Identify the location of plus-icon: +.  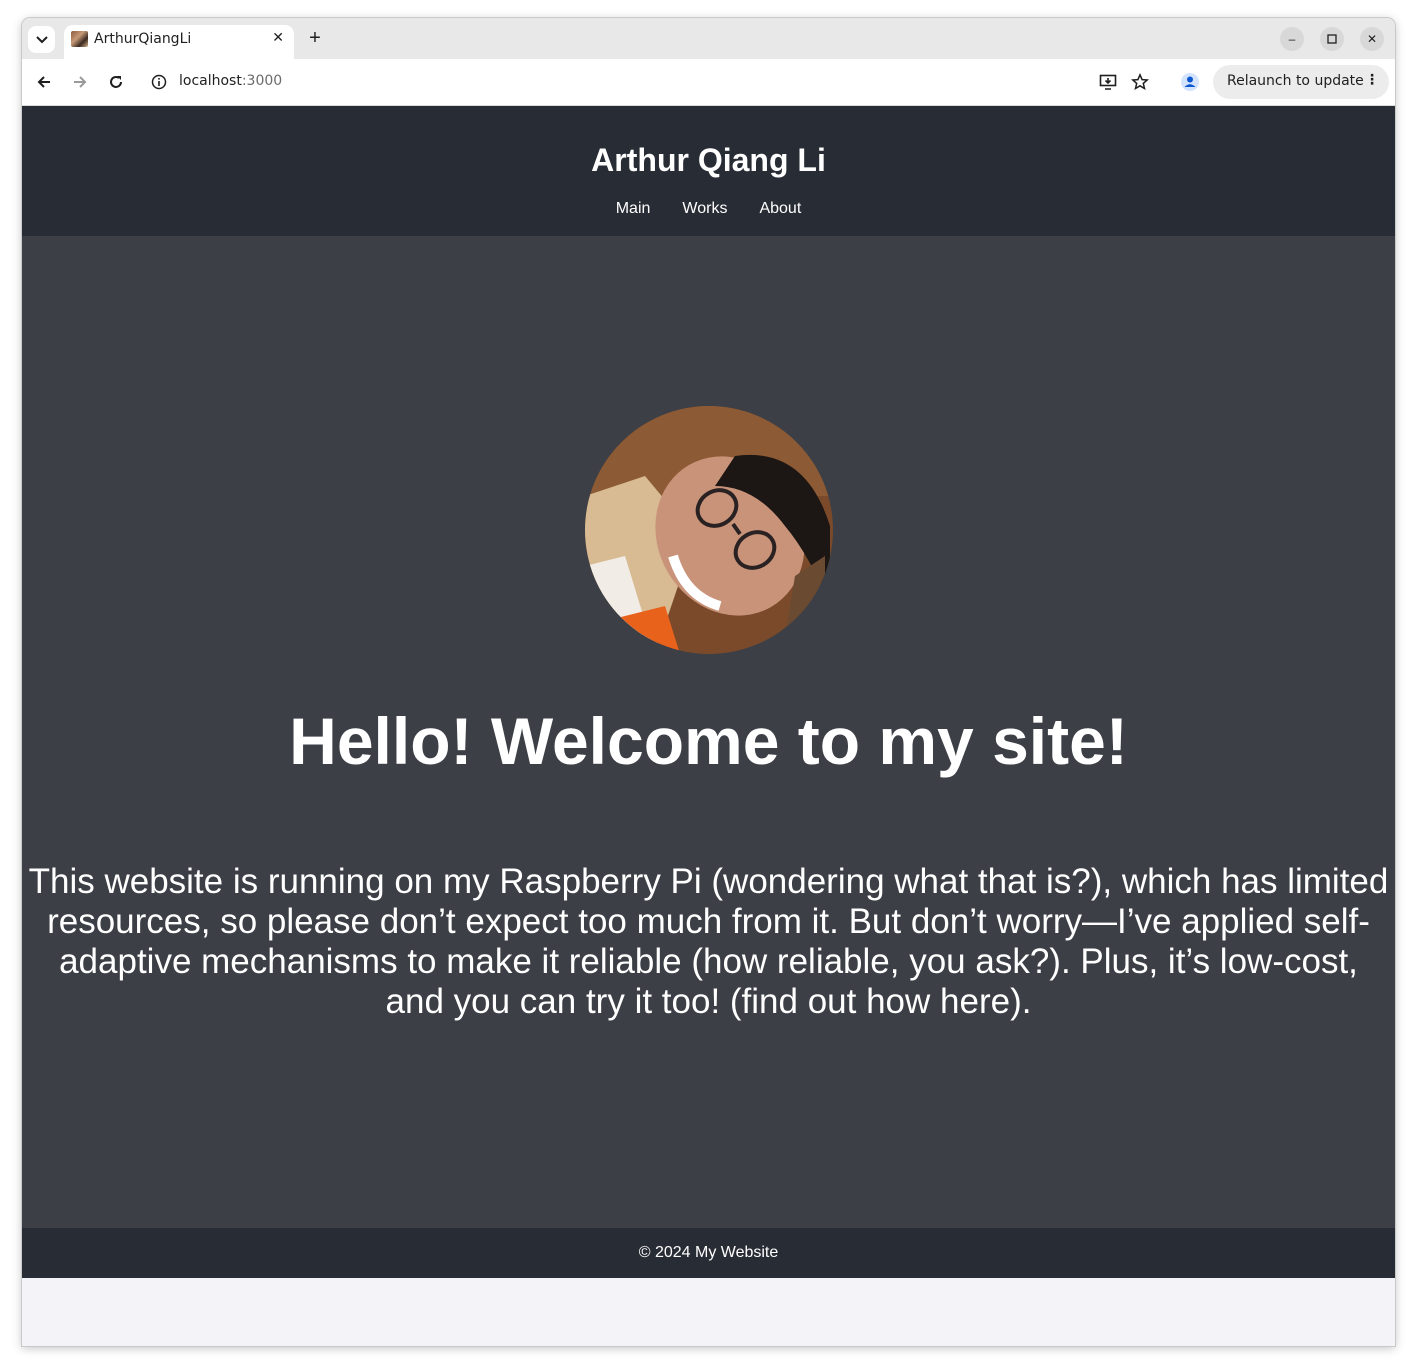
(315, 38).